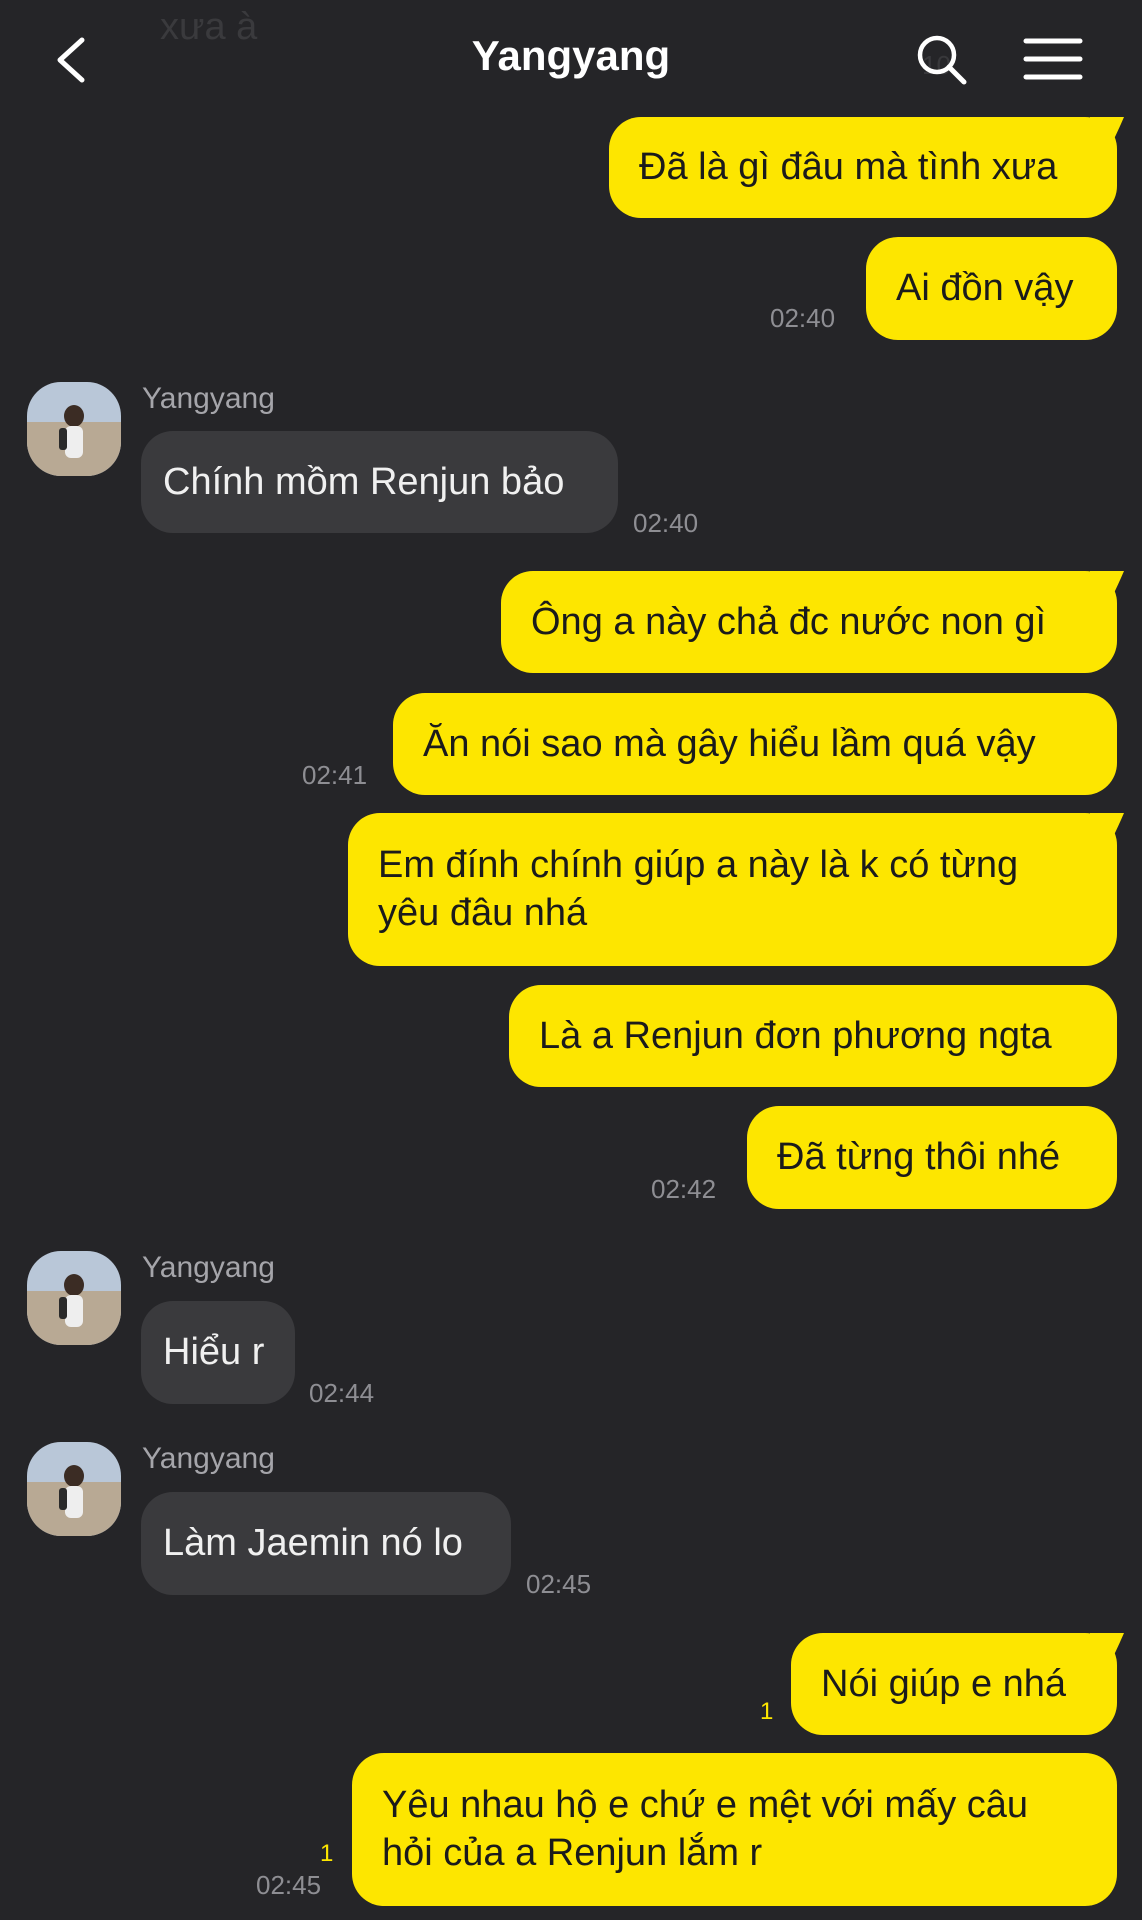  What do you see at coordinates (313, 1543) in the screenshot?
I see `message-text: Làm Jaemin nó lo` at bounding box center [313, 1543].